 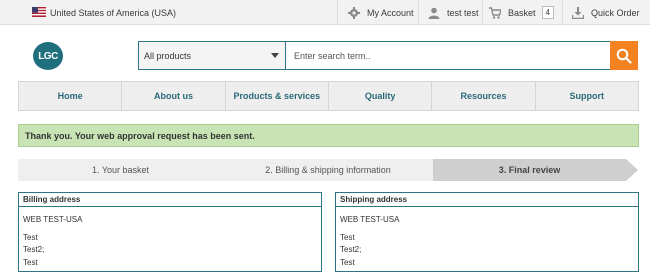 What do you see at coordinates (275, 55) in the screenshot?
I see `chevron-down-icon` at bounding box center [275, 55].